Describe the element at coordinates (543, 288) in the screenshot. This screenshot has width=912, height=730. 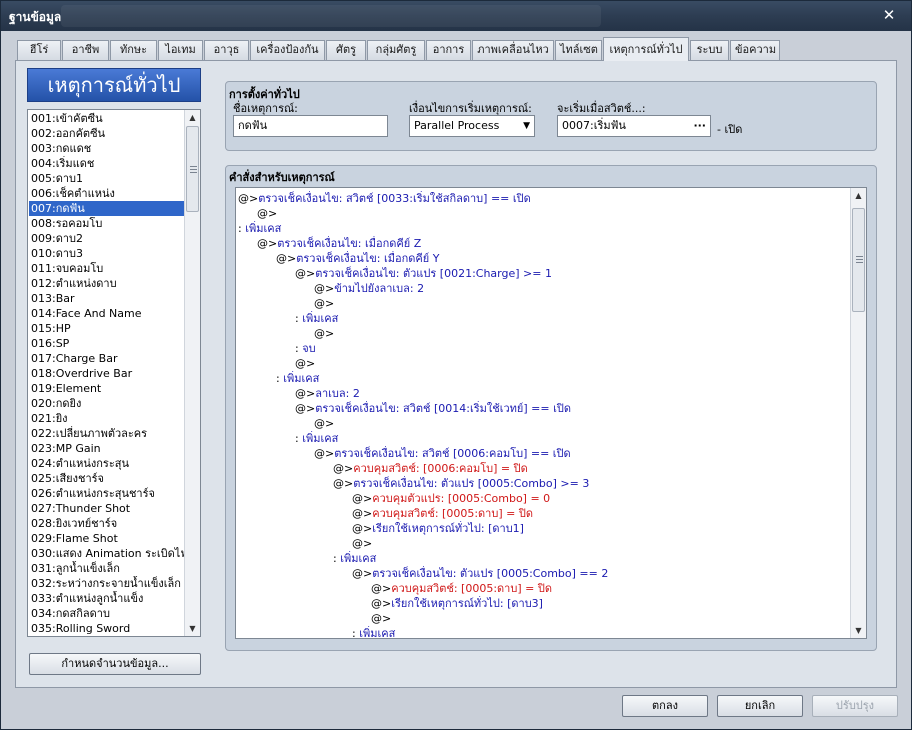
I see `command-line: @>ข้ามไปยังลาเบล: 2` at that location.